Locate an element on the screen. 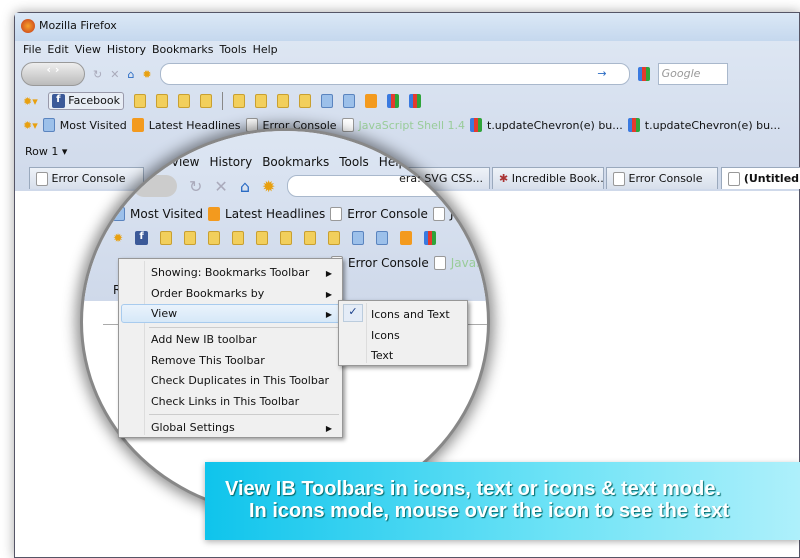  search-input: Google is located at coordinates (692, 74).